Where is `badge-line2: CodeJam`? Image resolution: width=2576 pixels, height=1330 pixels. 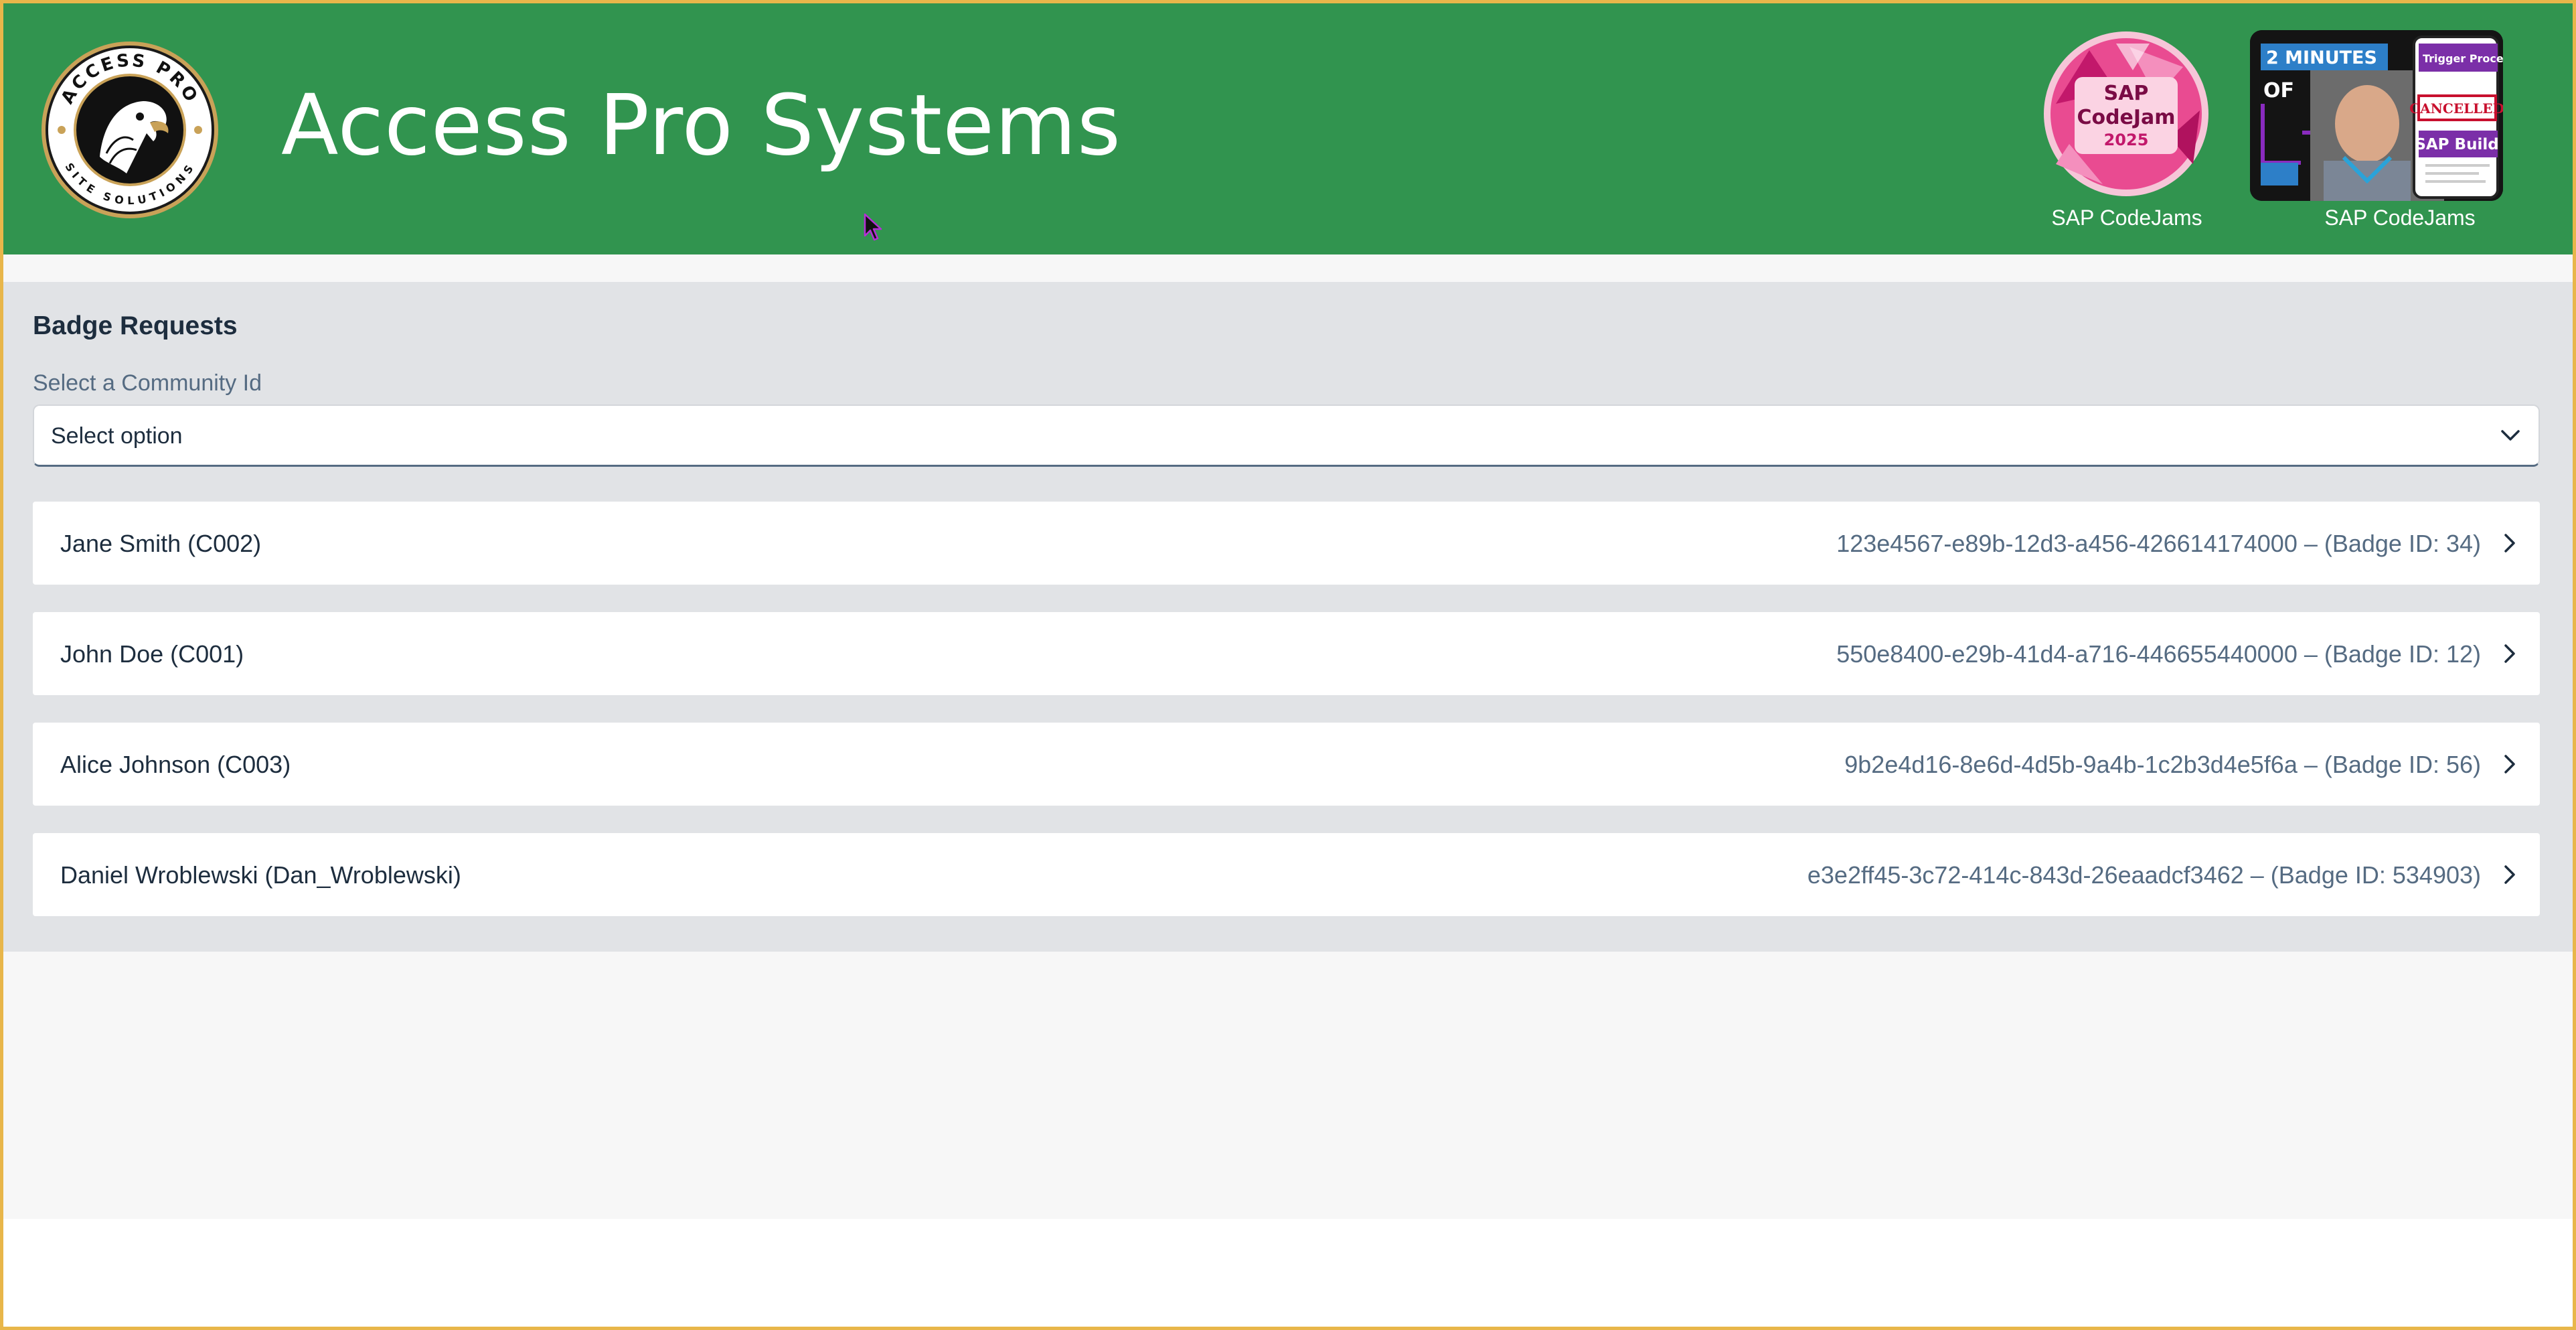 badge-line2: CodeJam is located at coordinates (2126, 118).